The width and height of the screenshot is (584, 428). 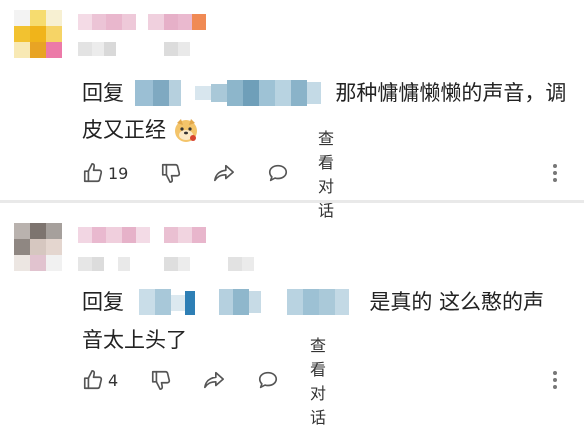 I want to click on view-conversation-label: 查看对话, so click(x=318, y=381).